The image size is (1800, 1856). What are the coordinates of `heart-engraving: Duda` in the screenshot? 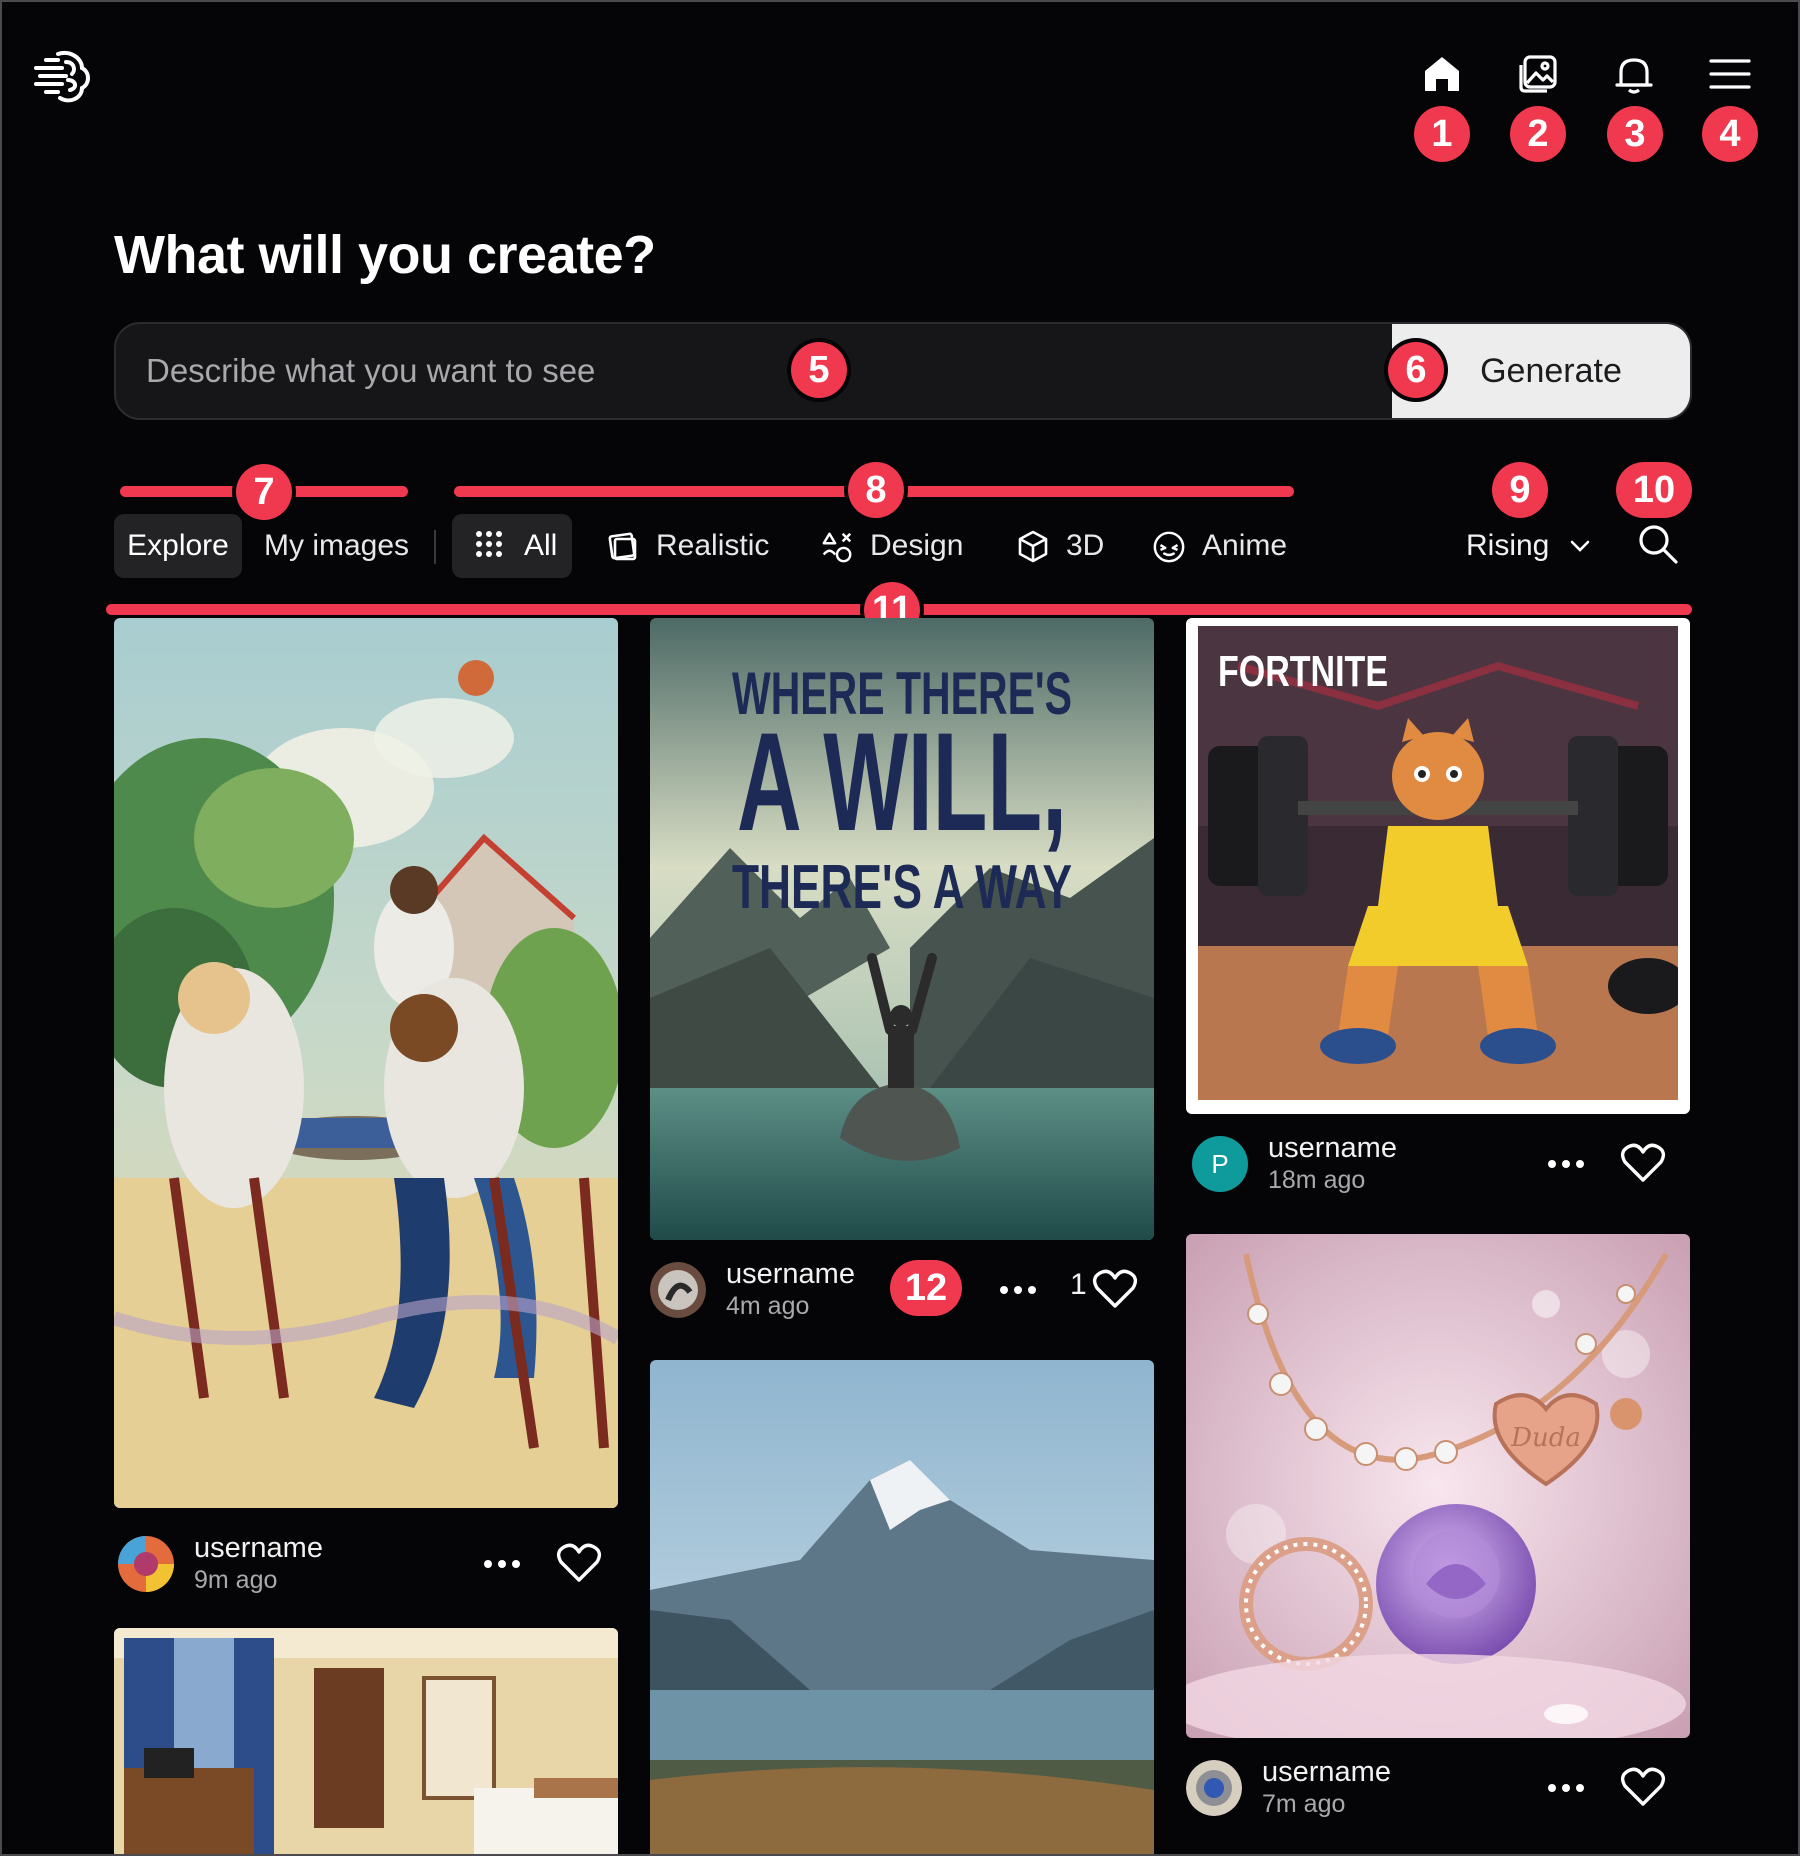 It's located at (1545, 1438).